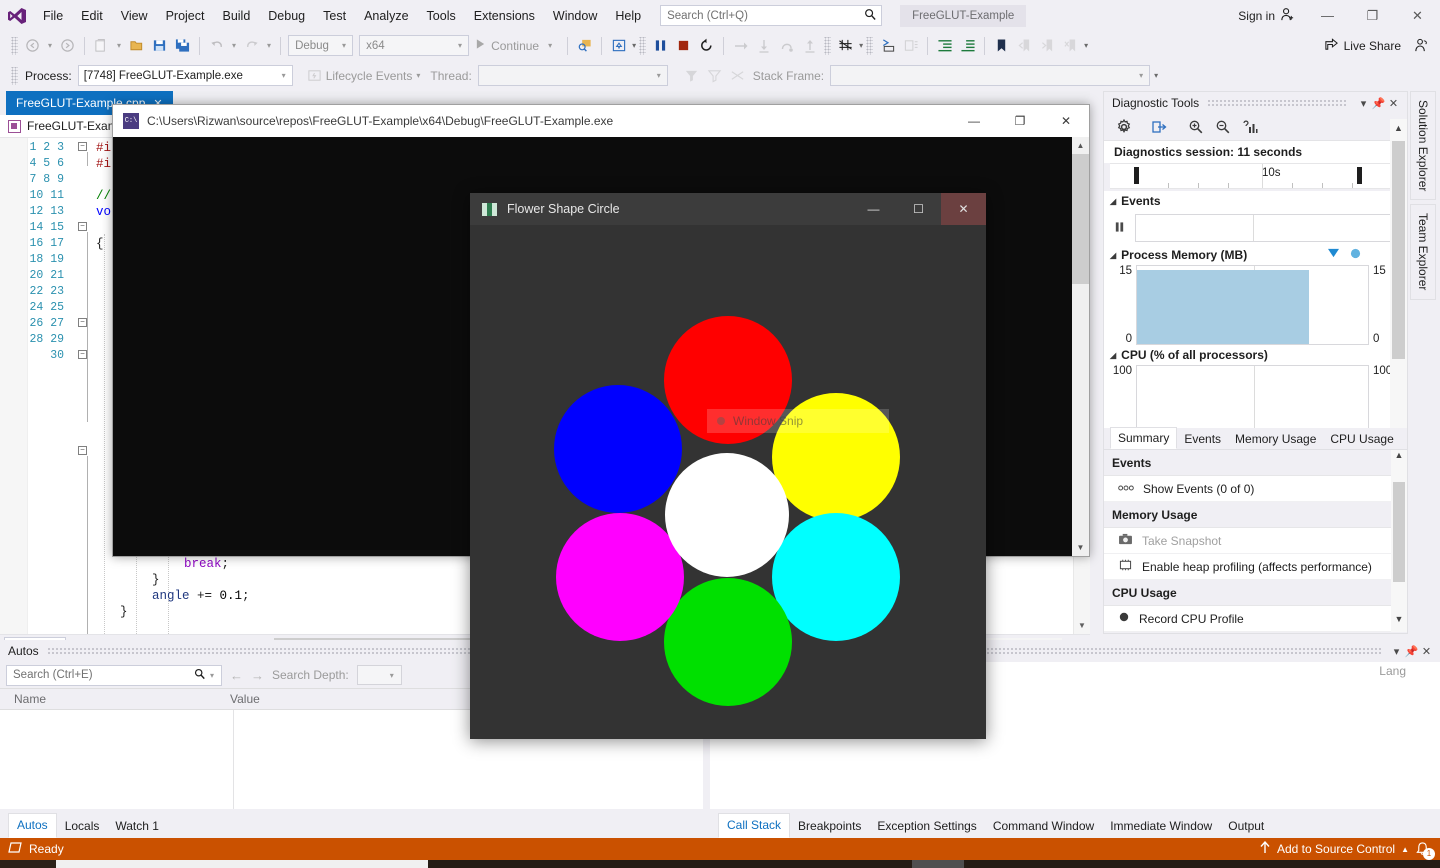  What do you see at coordinates (1113, 355) in the screenshot?
I see `collapse-triangle-icon-cpu: ◢` at bounding box center [1113, 355].